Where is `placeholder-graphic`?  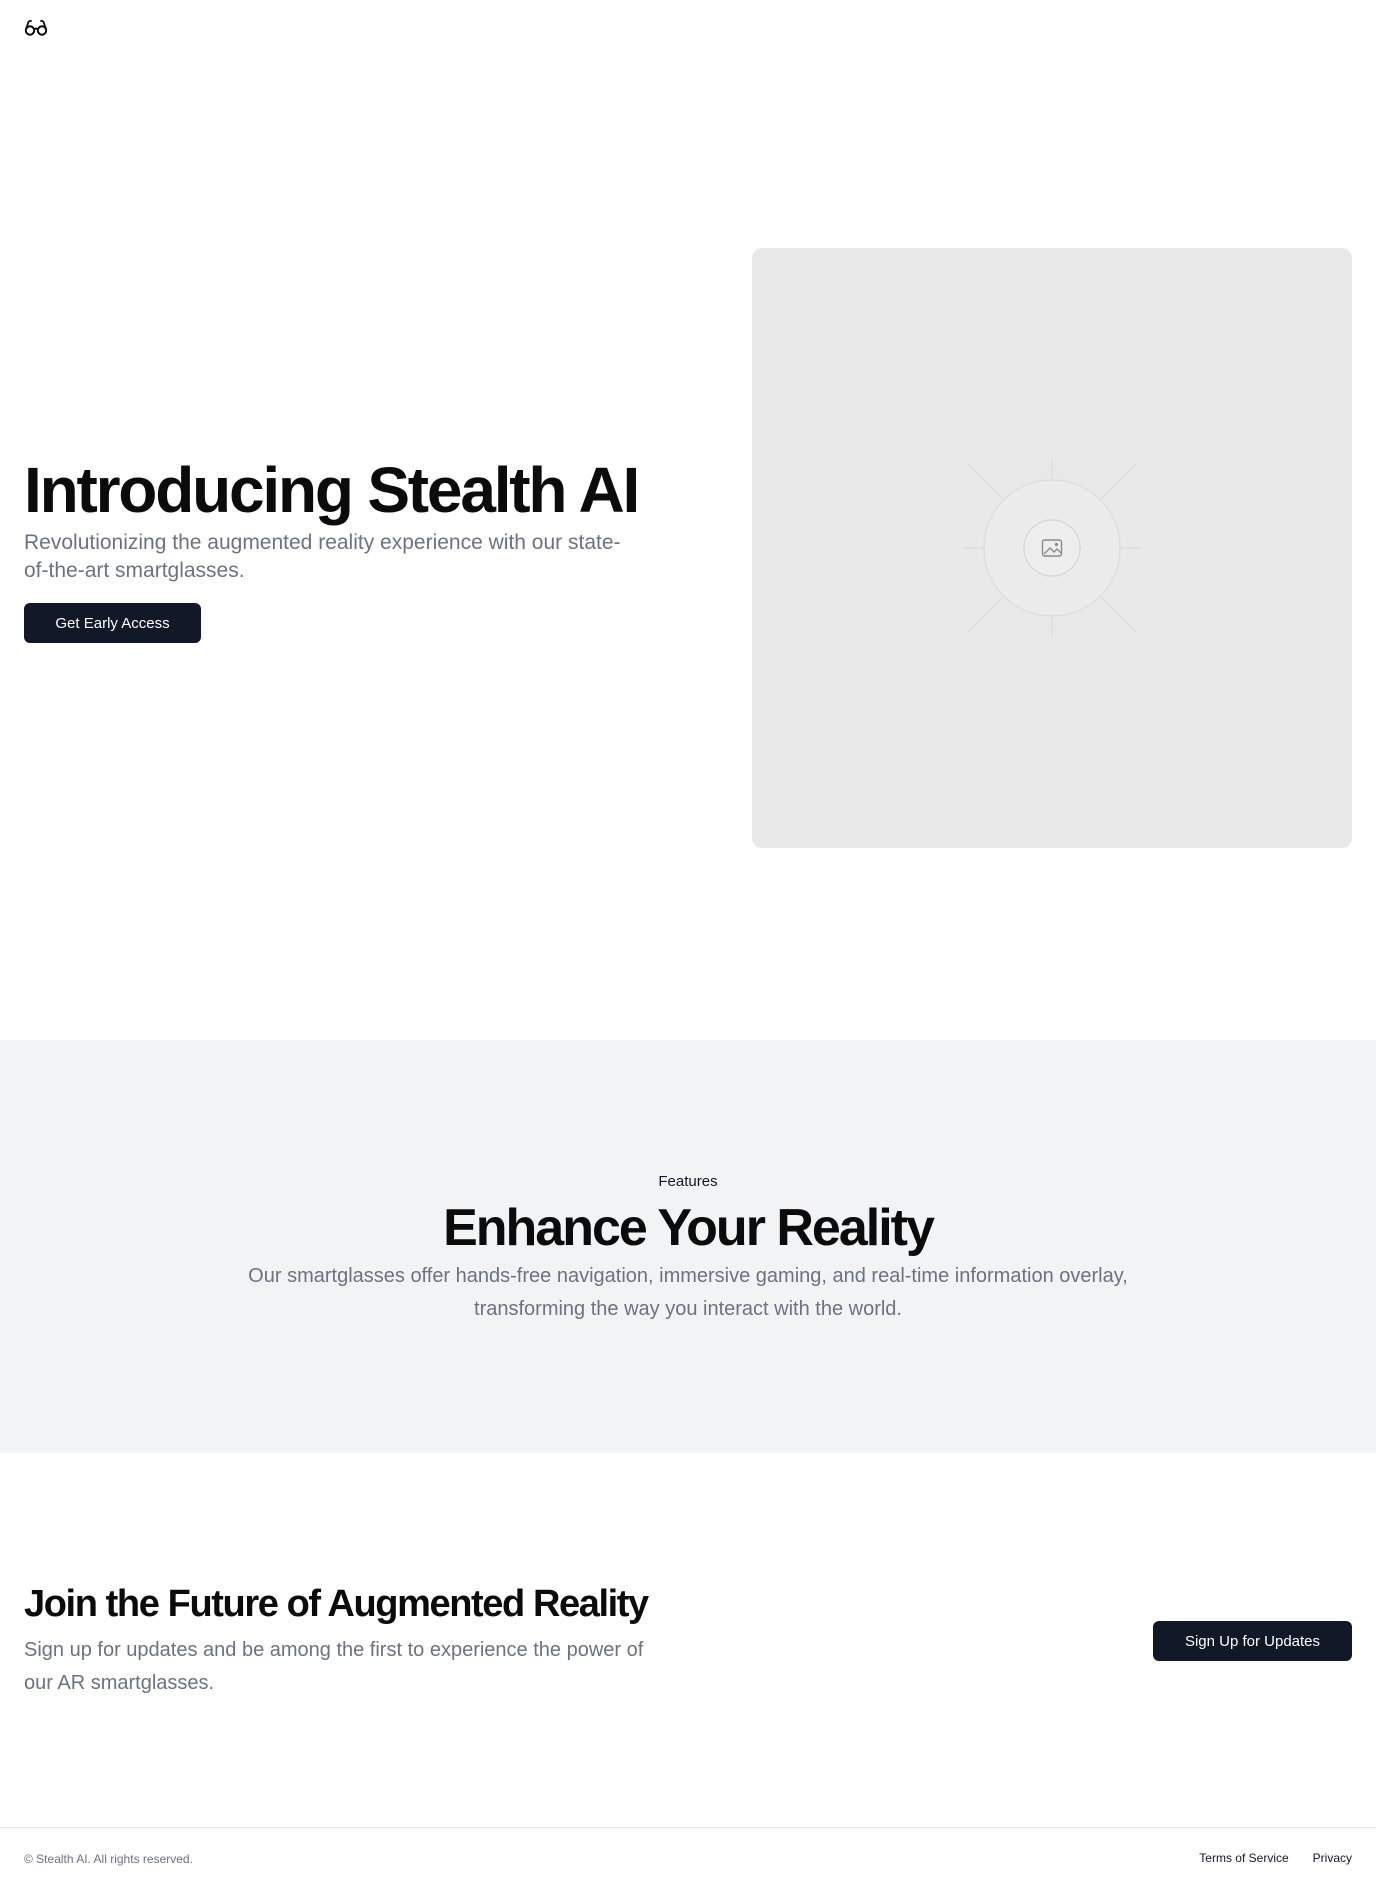 placeholder-graphic is located at coordinates (1052, 548).